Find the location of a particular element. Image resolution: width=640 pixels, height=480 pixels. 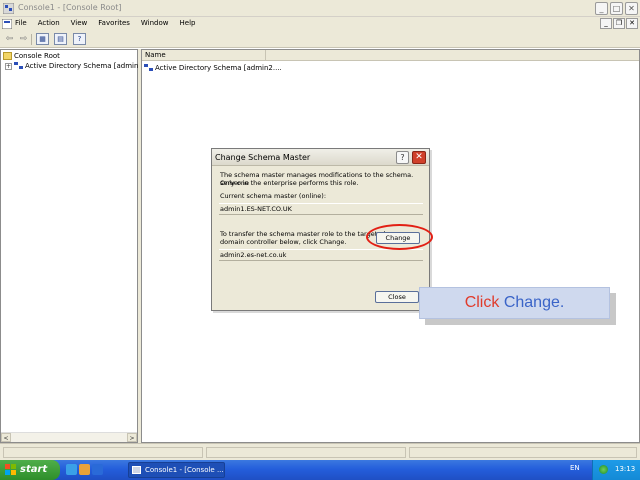

media-player-icon is located at coordinates (84, 469).